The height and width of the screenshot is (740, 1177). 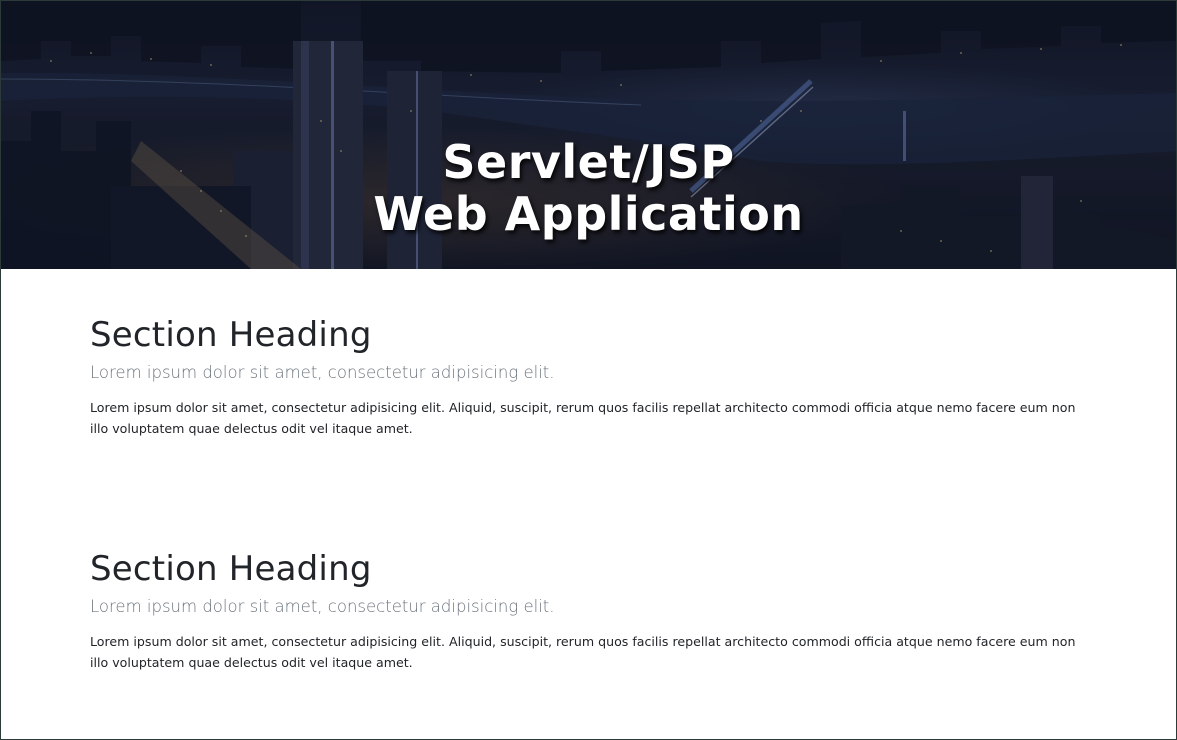 What do you see at coordinates (588, 213) in the screenshot?
I see `hero-title-line-2: Web Application` at bounding box center [588, 213].